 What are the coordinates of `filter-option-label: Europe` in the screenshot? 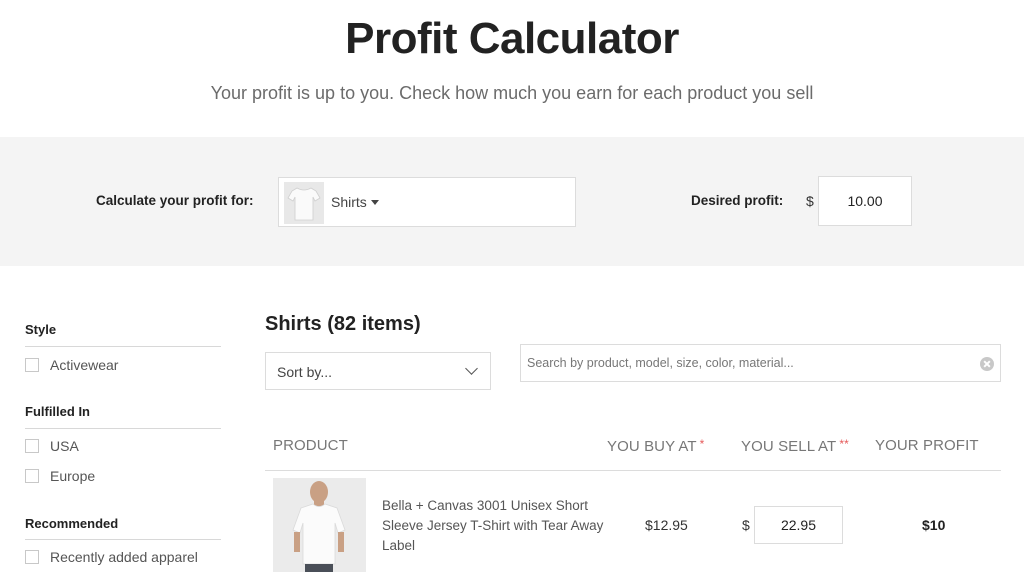 It's located at (73, 476).